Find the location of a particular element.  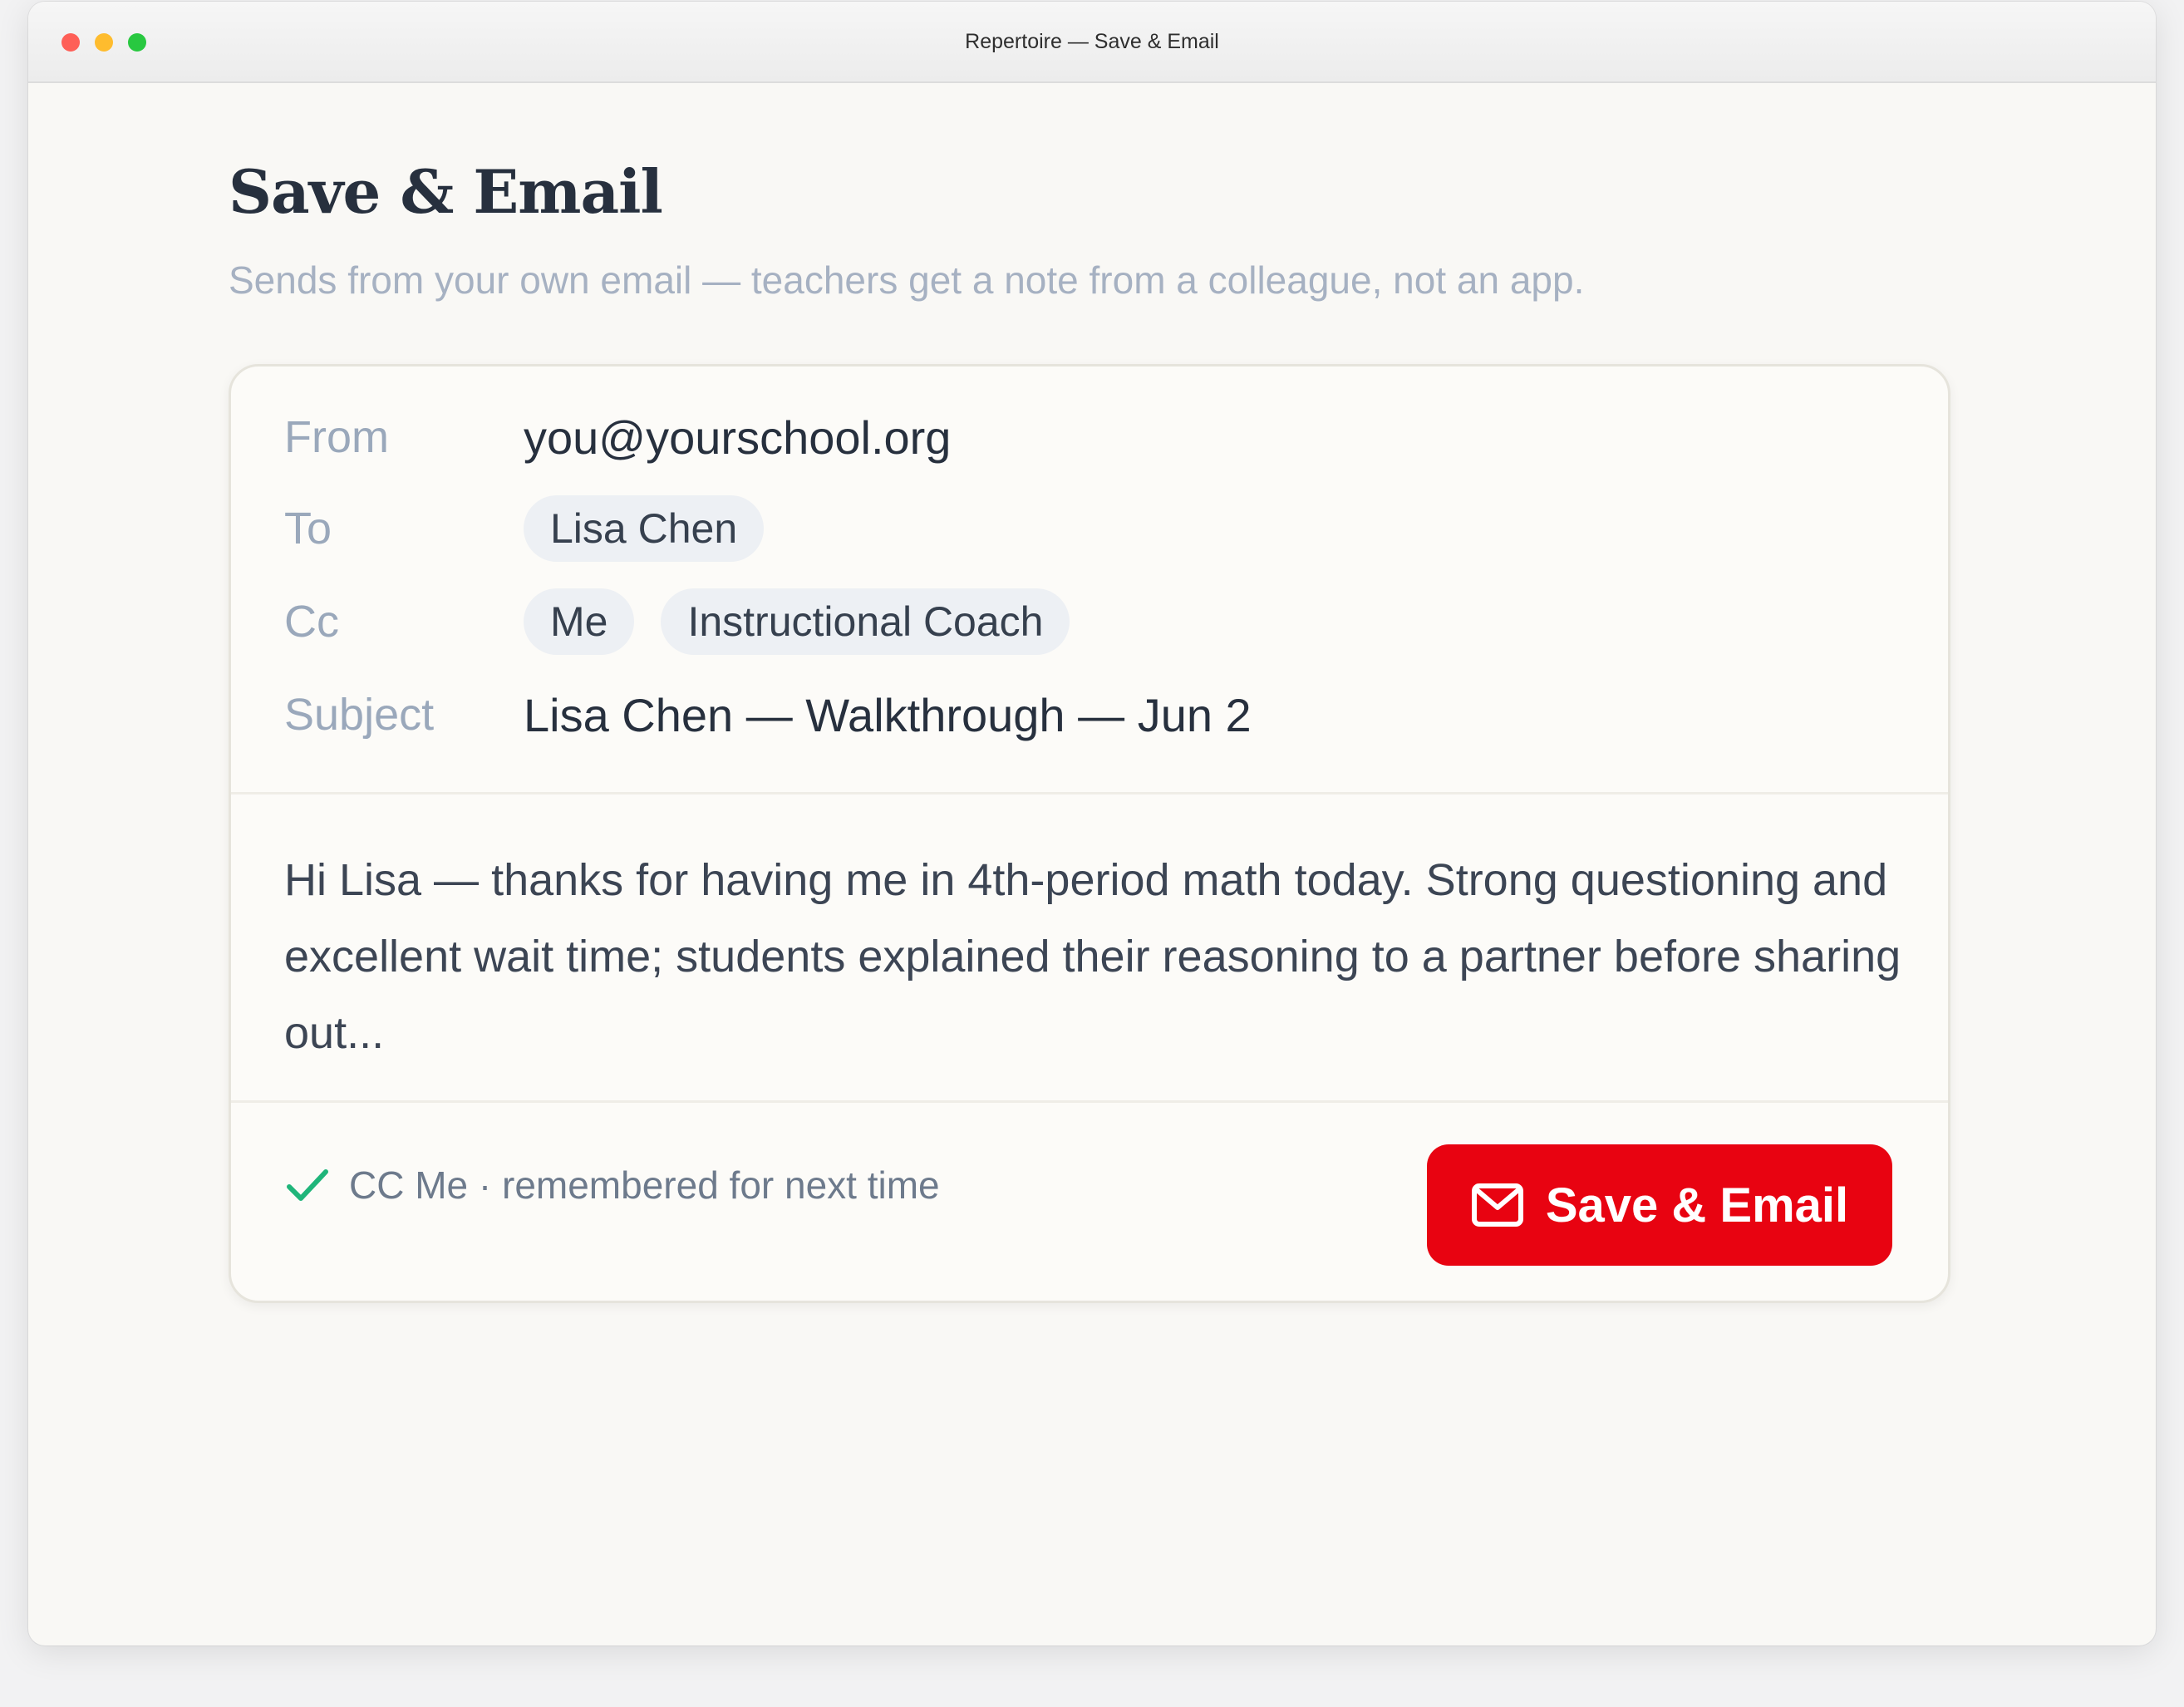

header-divider is located at coordinates (1089, 793).